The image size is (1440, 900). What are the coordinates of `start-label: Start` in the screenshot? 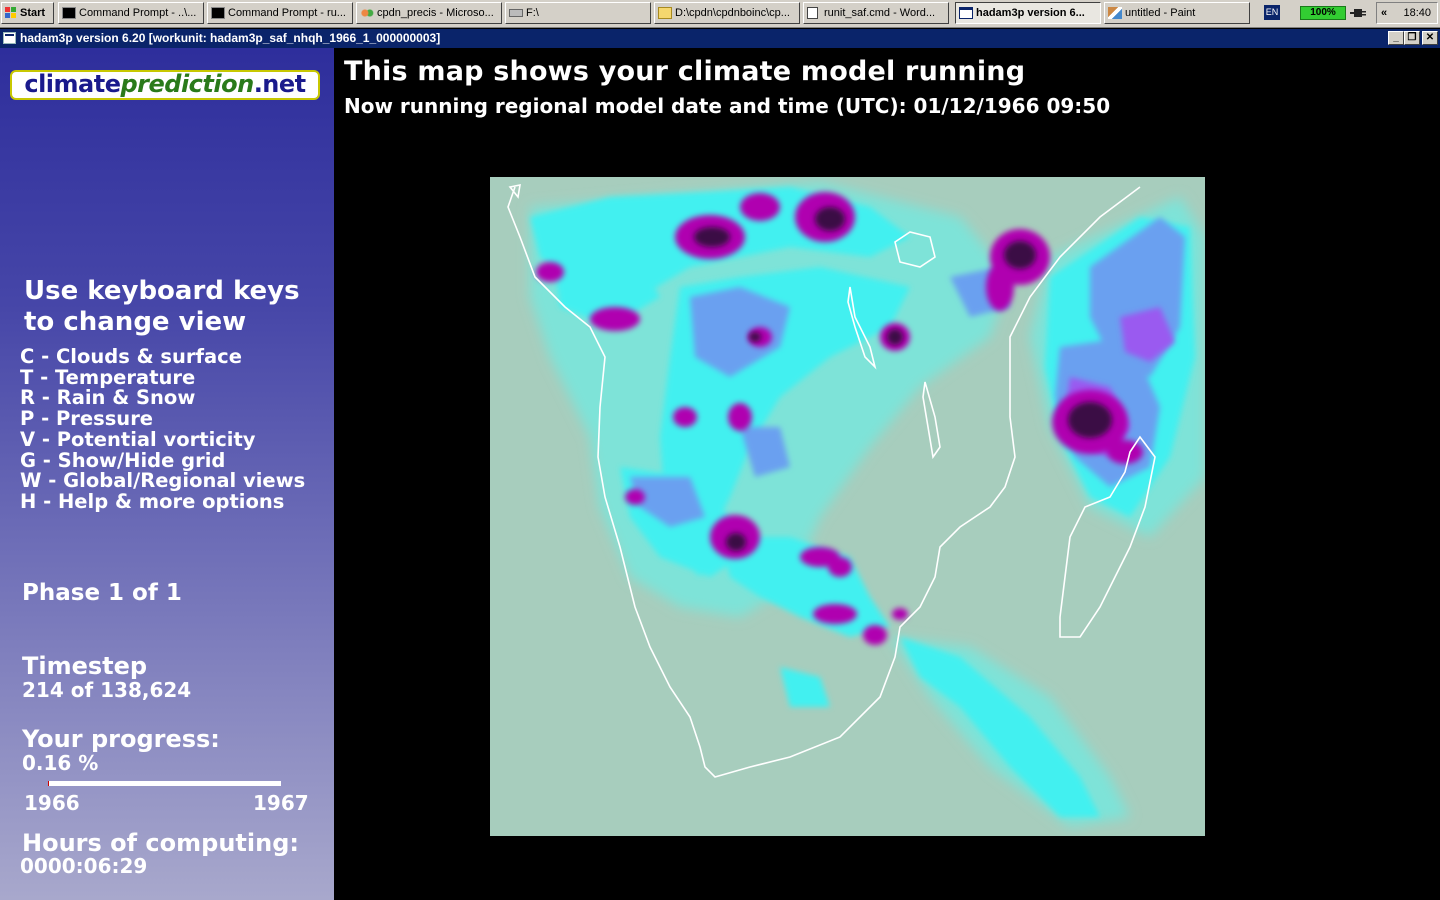 It's located at (33, 13).